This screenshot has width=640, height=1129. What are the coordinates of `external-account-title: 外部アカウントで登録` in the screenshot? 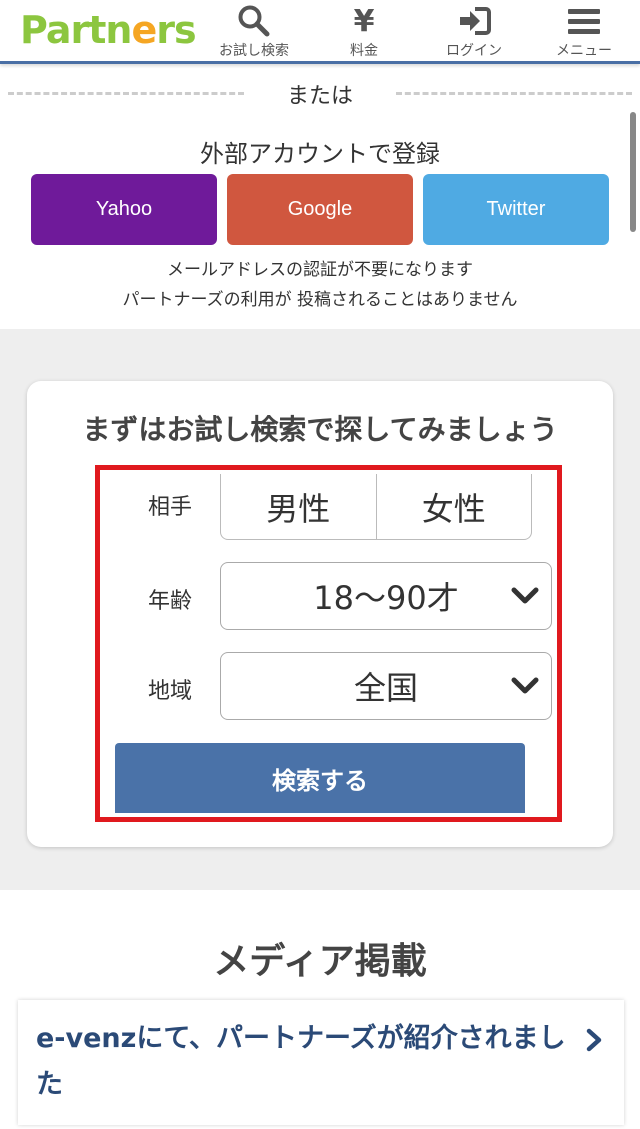 It's located at (320, 154).